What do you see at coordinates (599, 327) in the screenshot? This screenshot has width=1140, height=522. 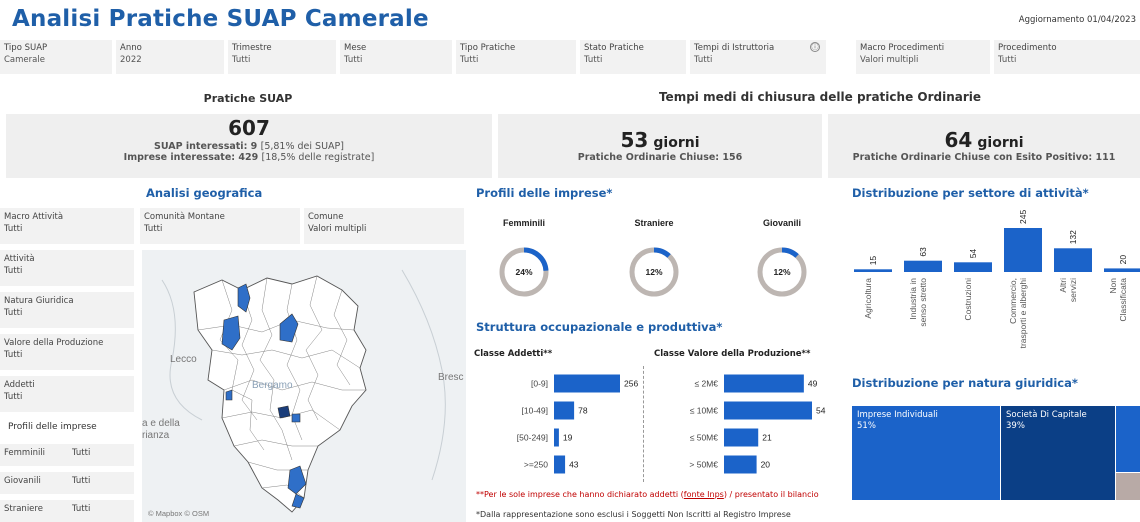 I see `struttura-heading: Struttura occupazionale e produttiva*` at bounding box center [599, 327].